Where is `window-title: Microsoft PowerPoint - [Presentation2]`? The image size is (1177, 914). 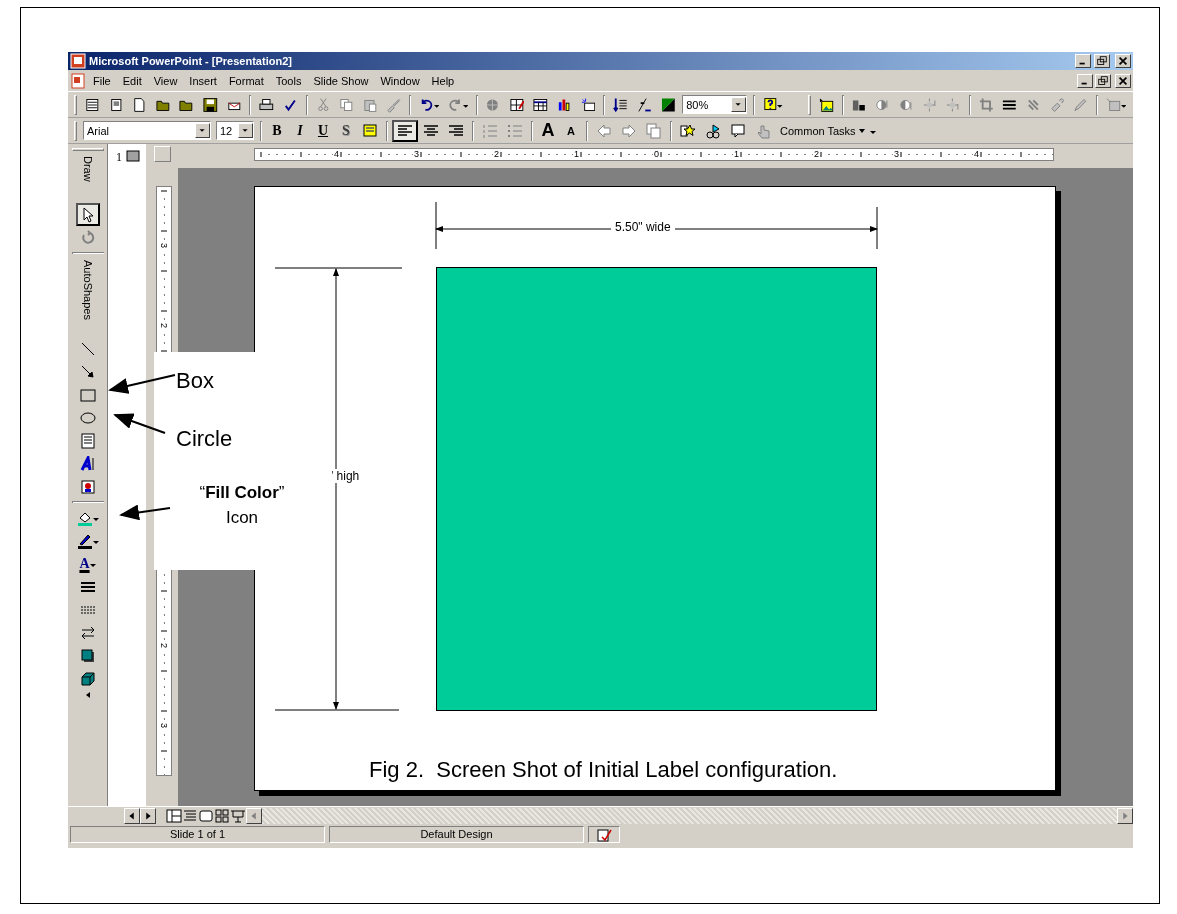 window-title: Microsoft PowerPoint - [Presentation2] is located at coordinates (191, 61).